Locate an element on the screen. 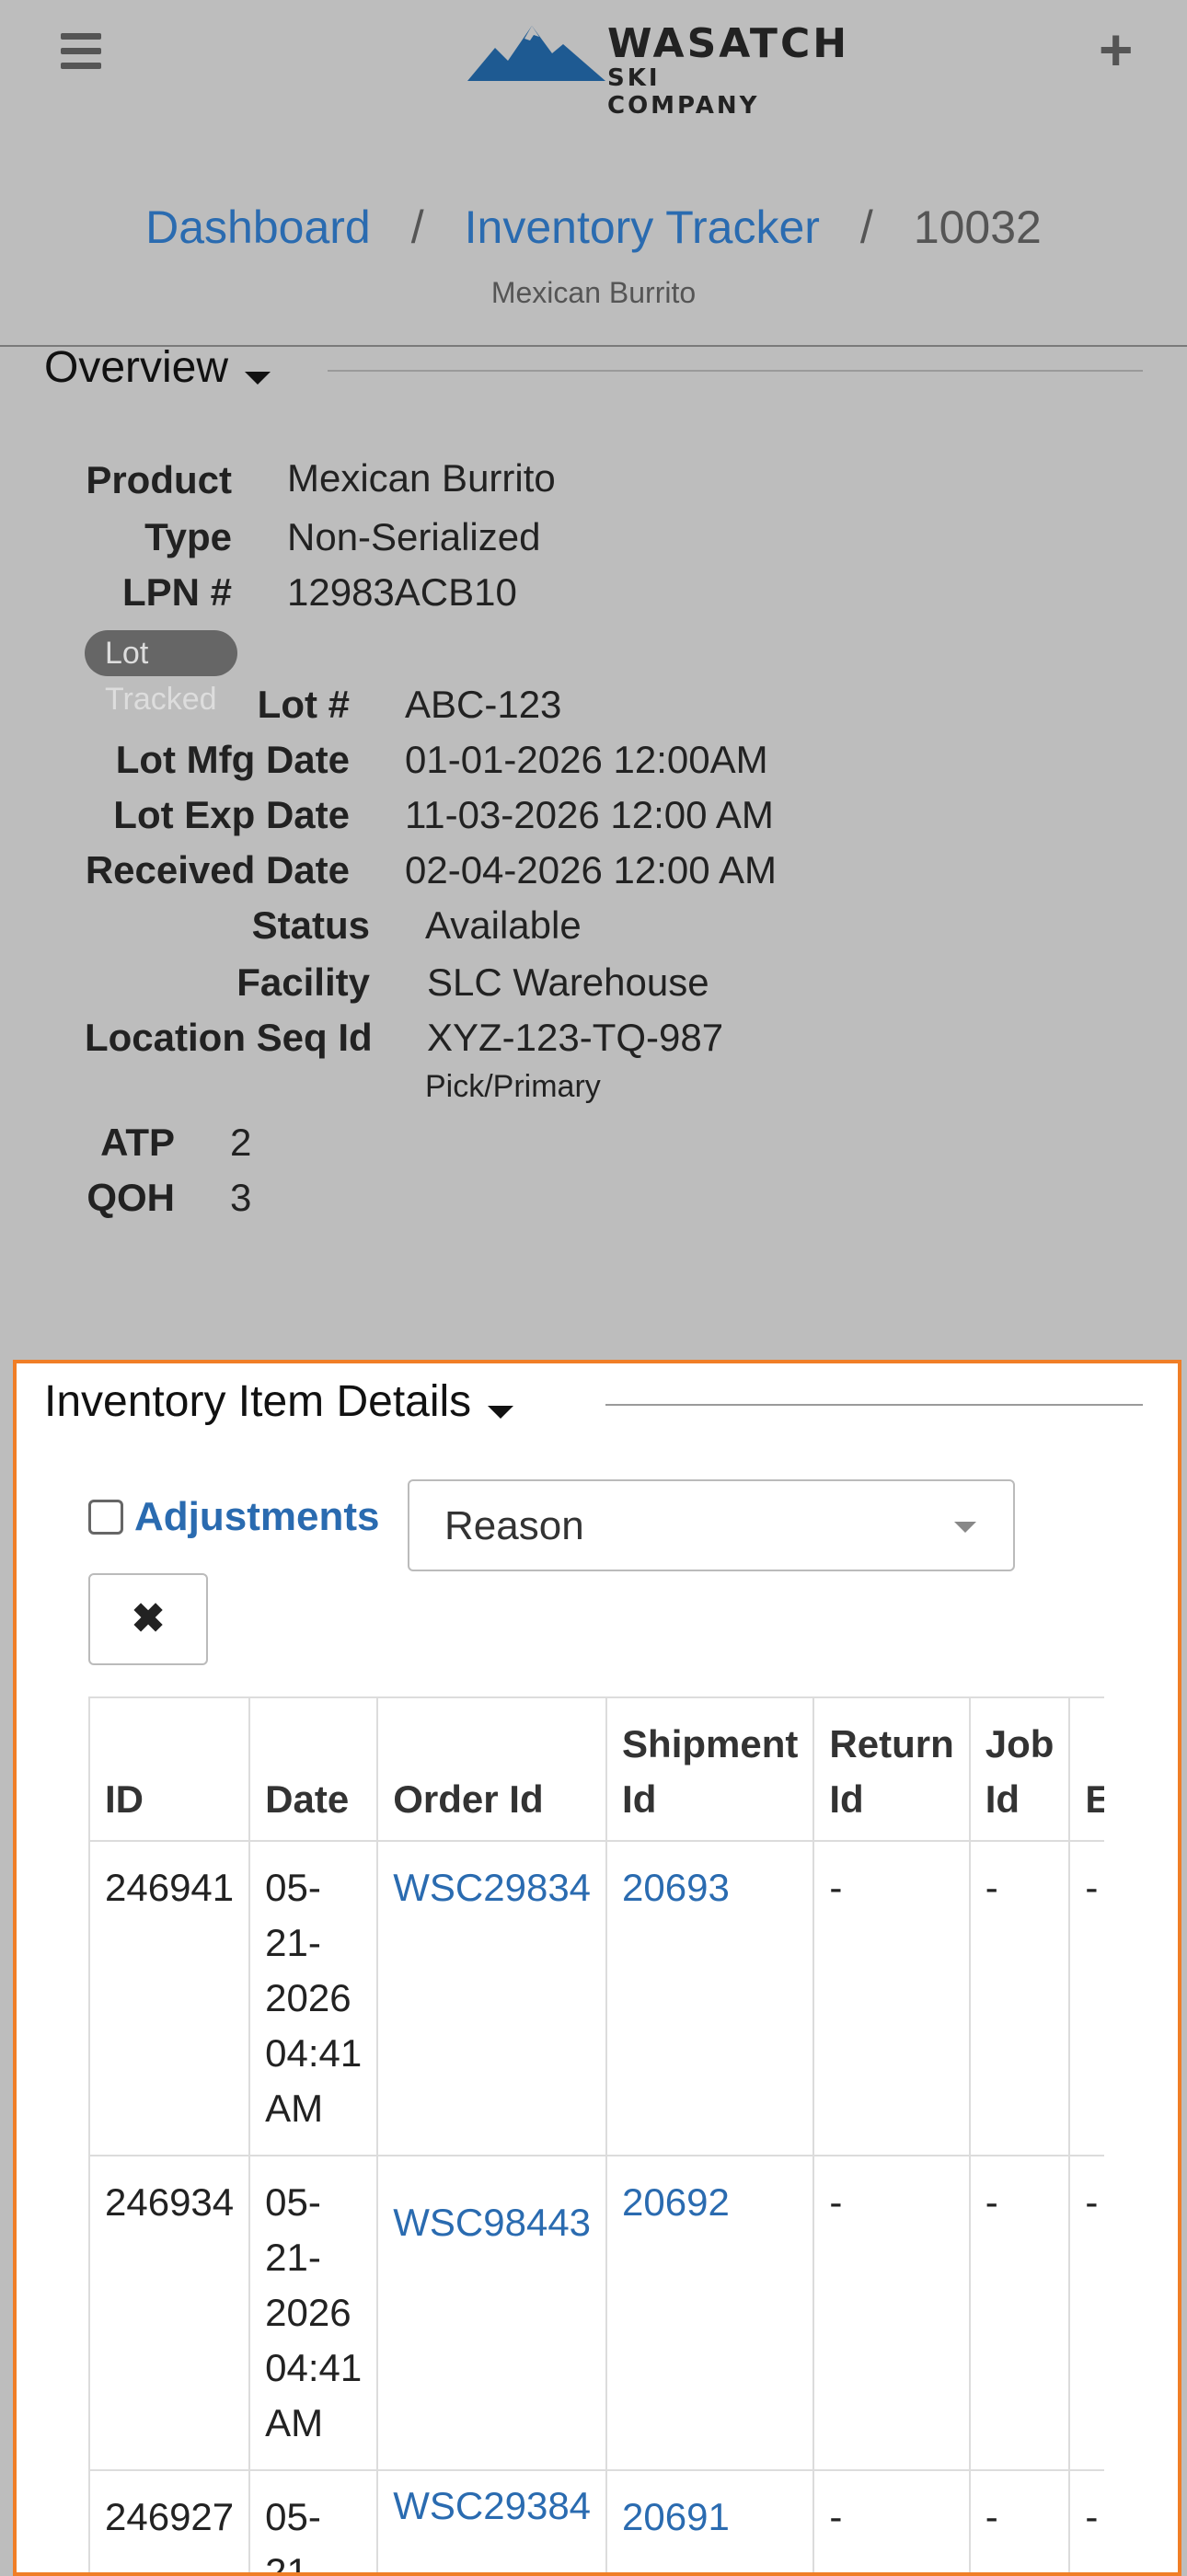 This screenshot has width=1187, height=2576. adjustments-label: Adjustments is located at coordinates (256, 1517).